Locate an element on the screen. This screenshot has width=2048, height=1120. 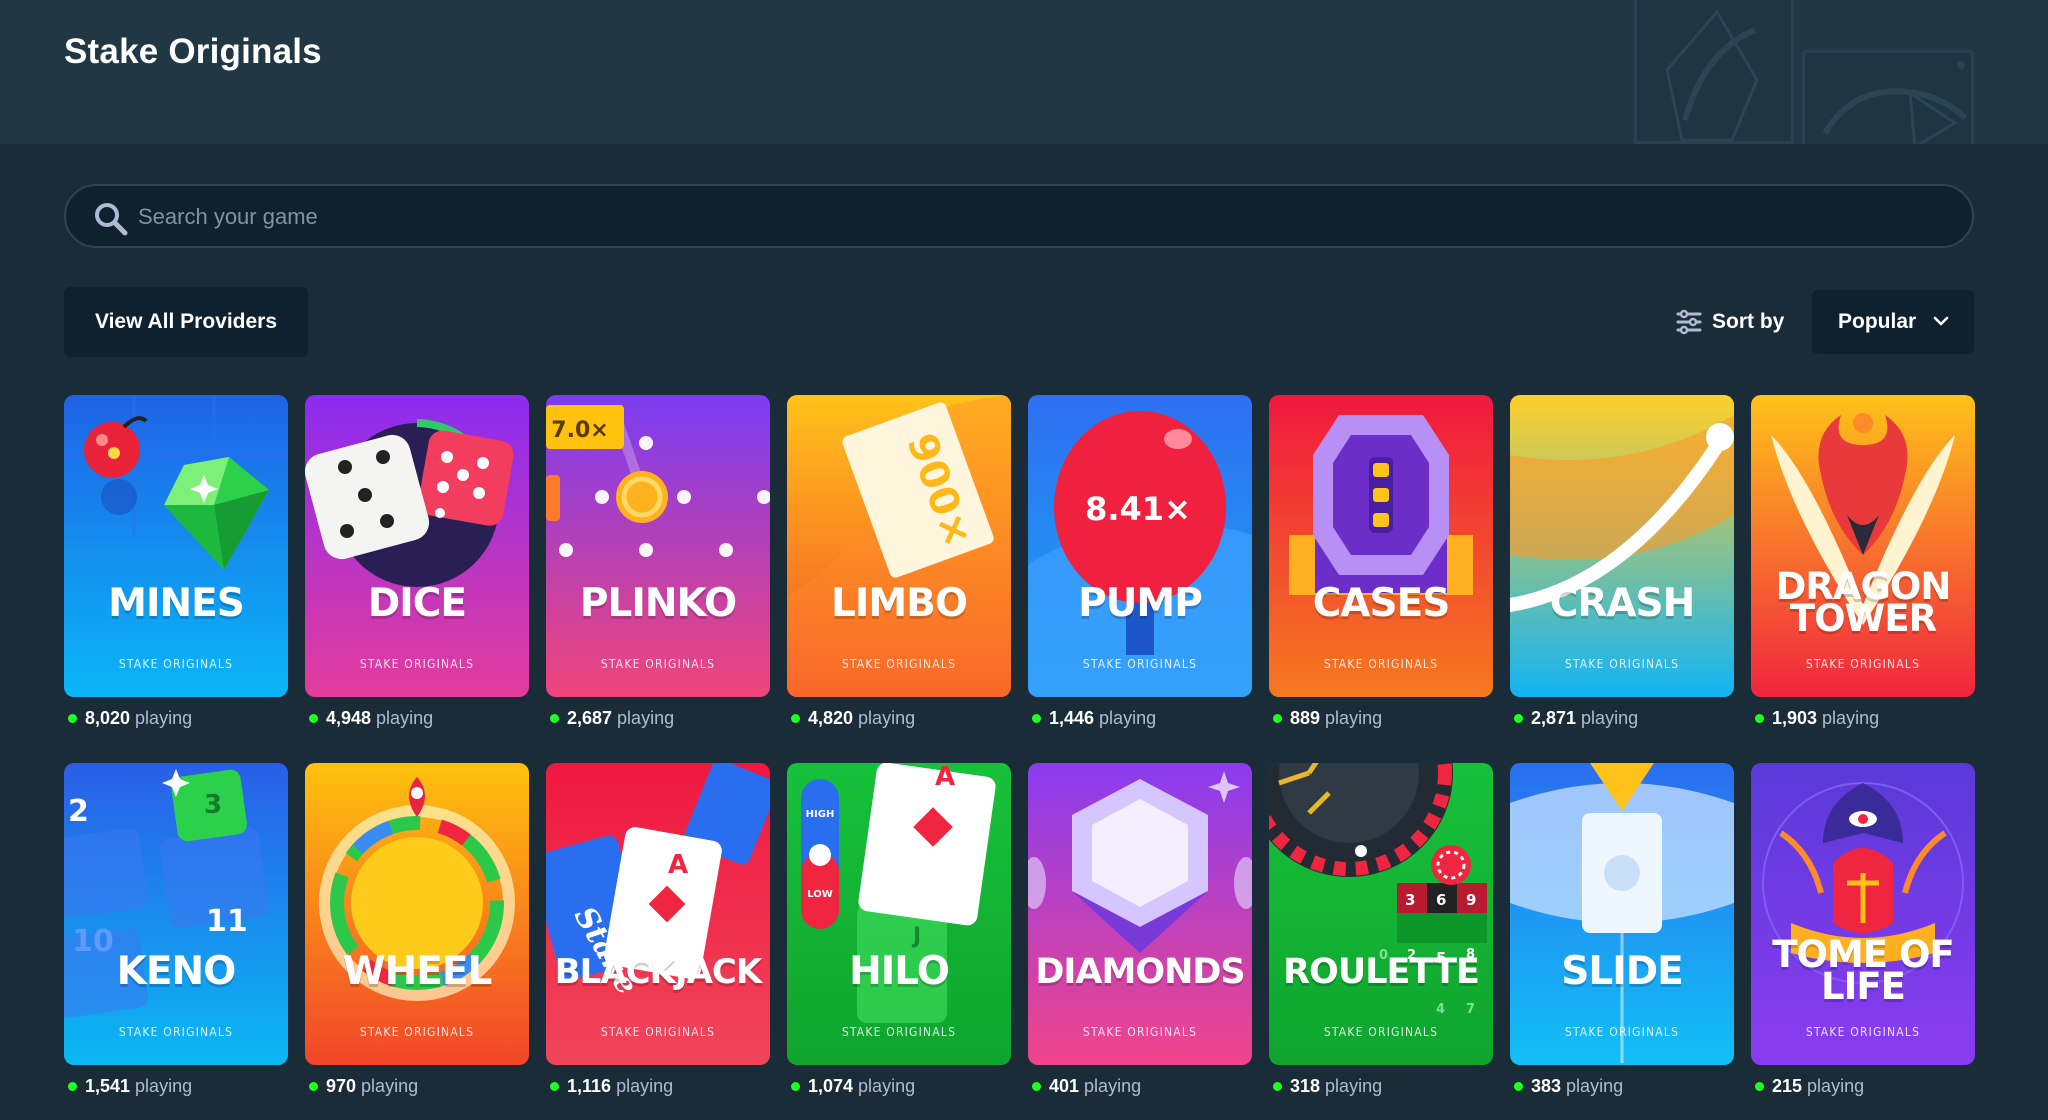
svg-text: LOW is located at coordinates (820, 894).